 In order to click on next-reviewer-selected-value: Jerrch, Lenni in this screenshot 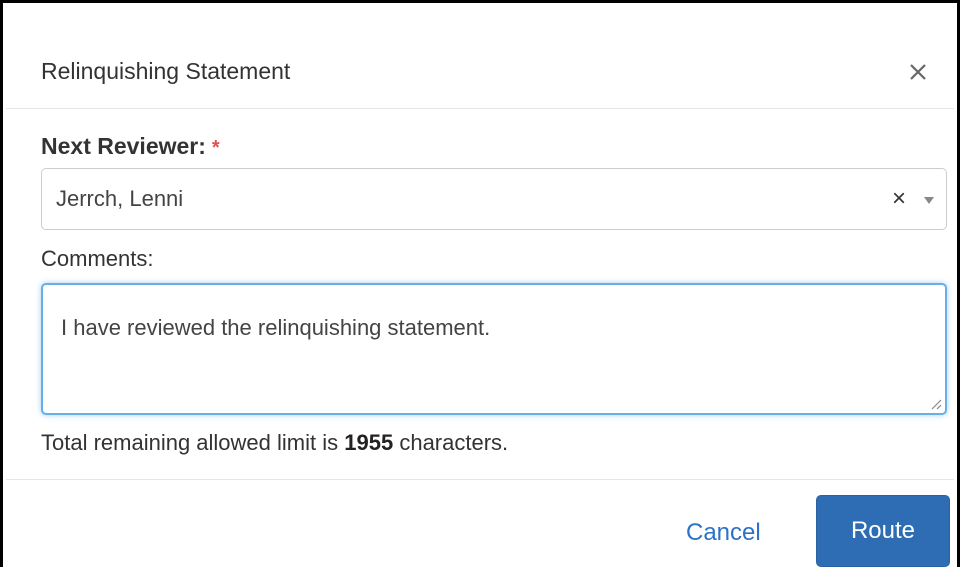, I will do `click(120, 198)`.